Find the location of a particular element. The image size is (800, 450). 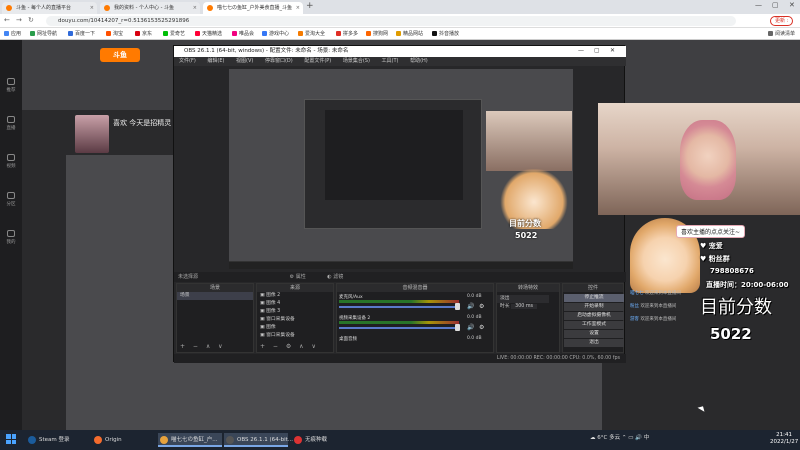

back-icon: ← is located at coordinates (7, 20).